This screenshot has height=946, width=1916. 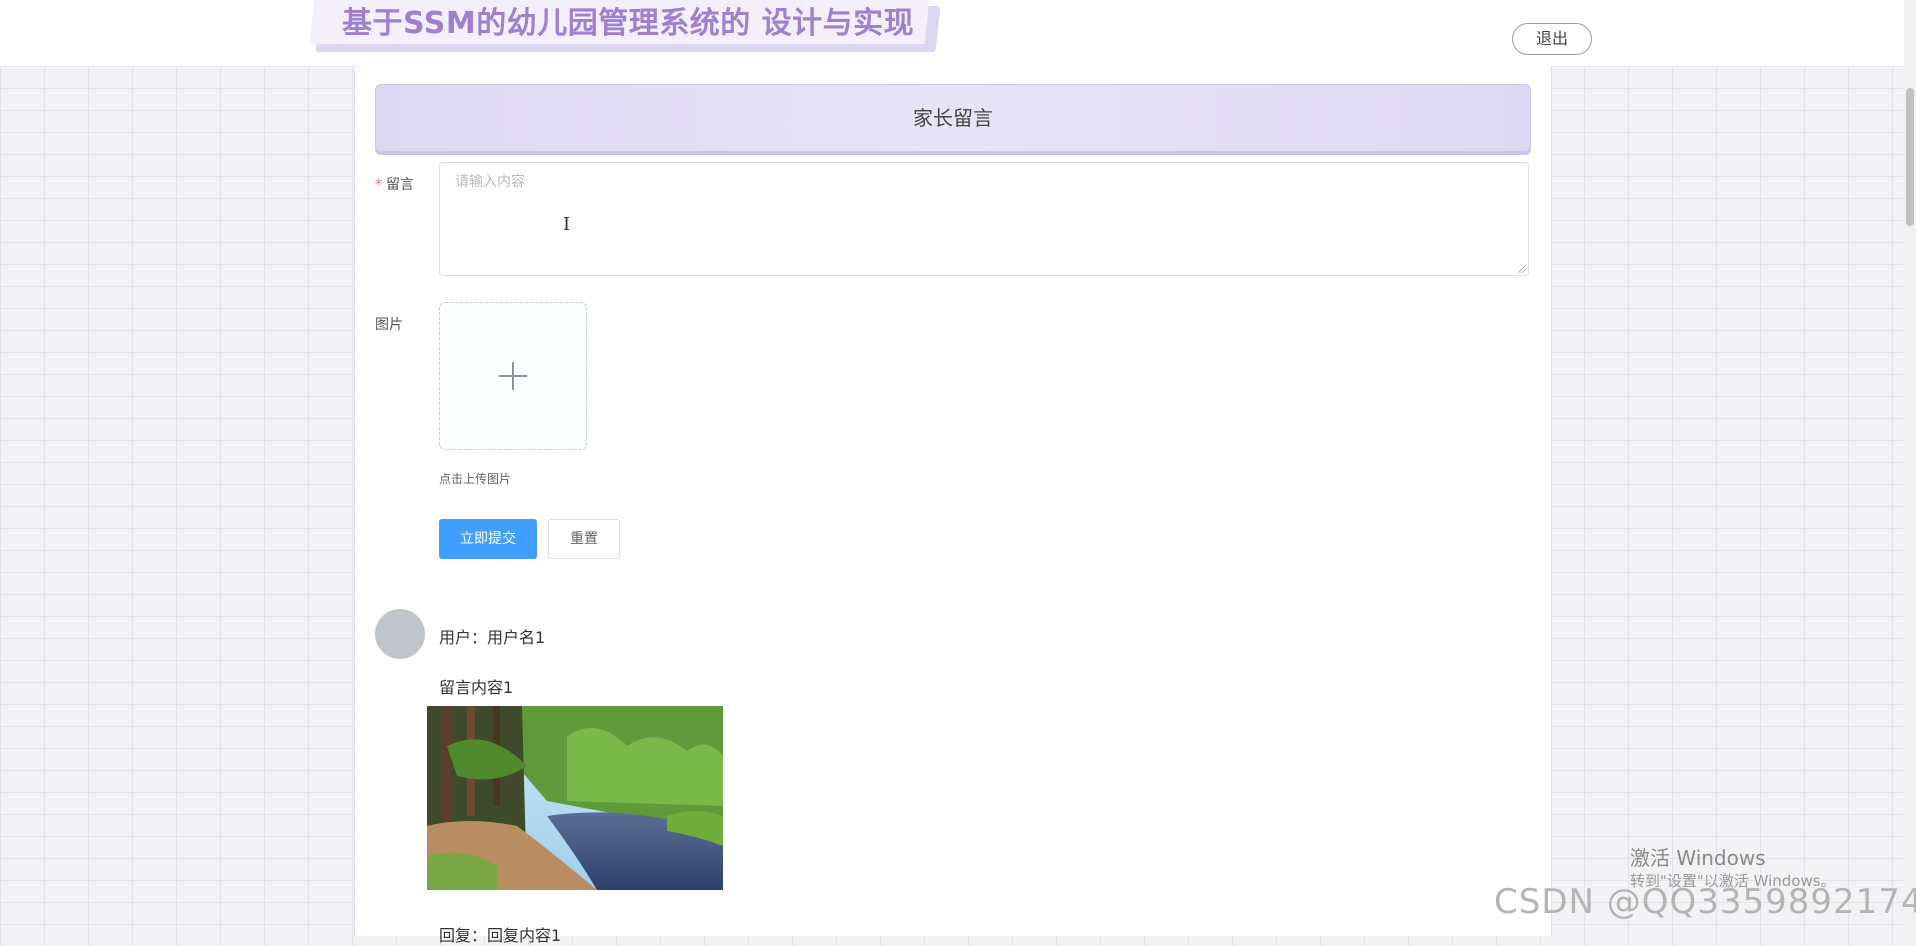 I want to click on message-reply: 回复：回复内容1, so click(x=500, y=935).